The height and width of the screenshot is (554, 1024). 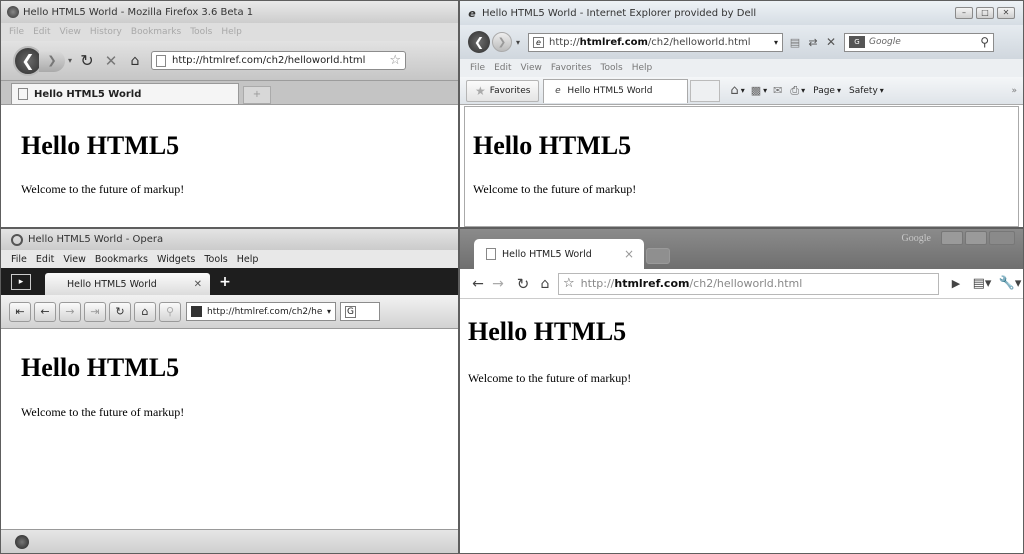 What do you see at coordinates (616, 90) in the screenshot?
I see `ie-tab: e Hello HTML5 World` at bounding box center [616, 90].